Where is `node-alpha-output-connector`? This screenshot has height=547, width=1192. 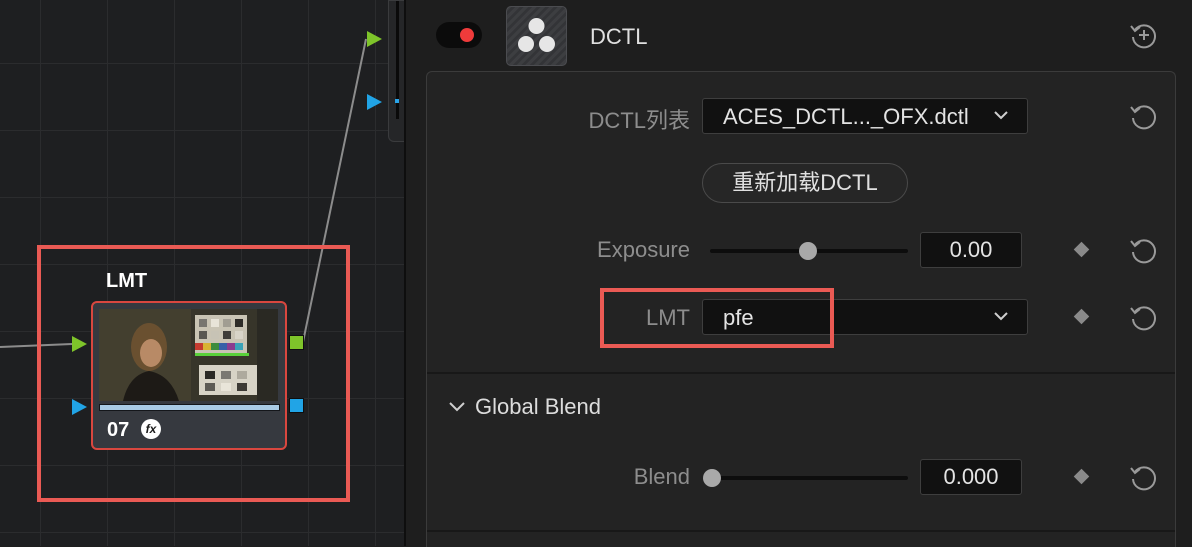 node-alpha-output-connector is located at coordinates (296, 405).